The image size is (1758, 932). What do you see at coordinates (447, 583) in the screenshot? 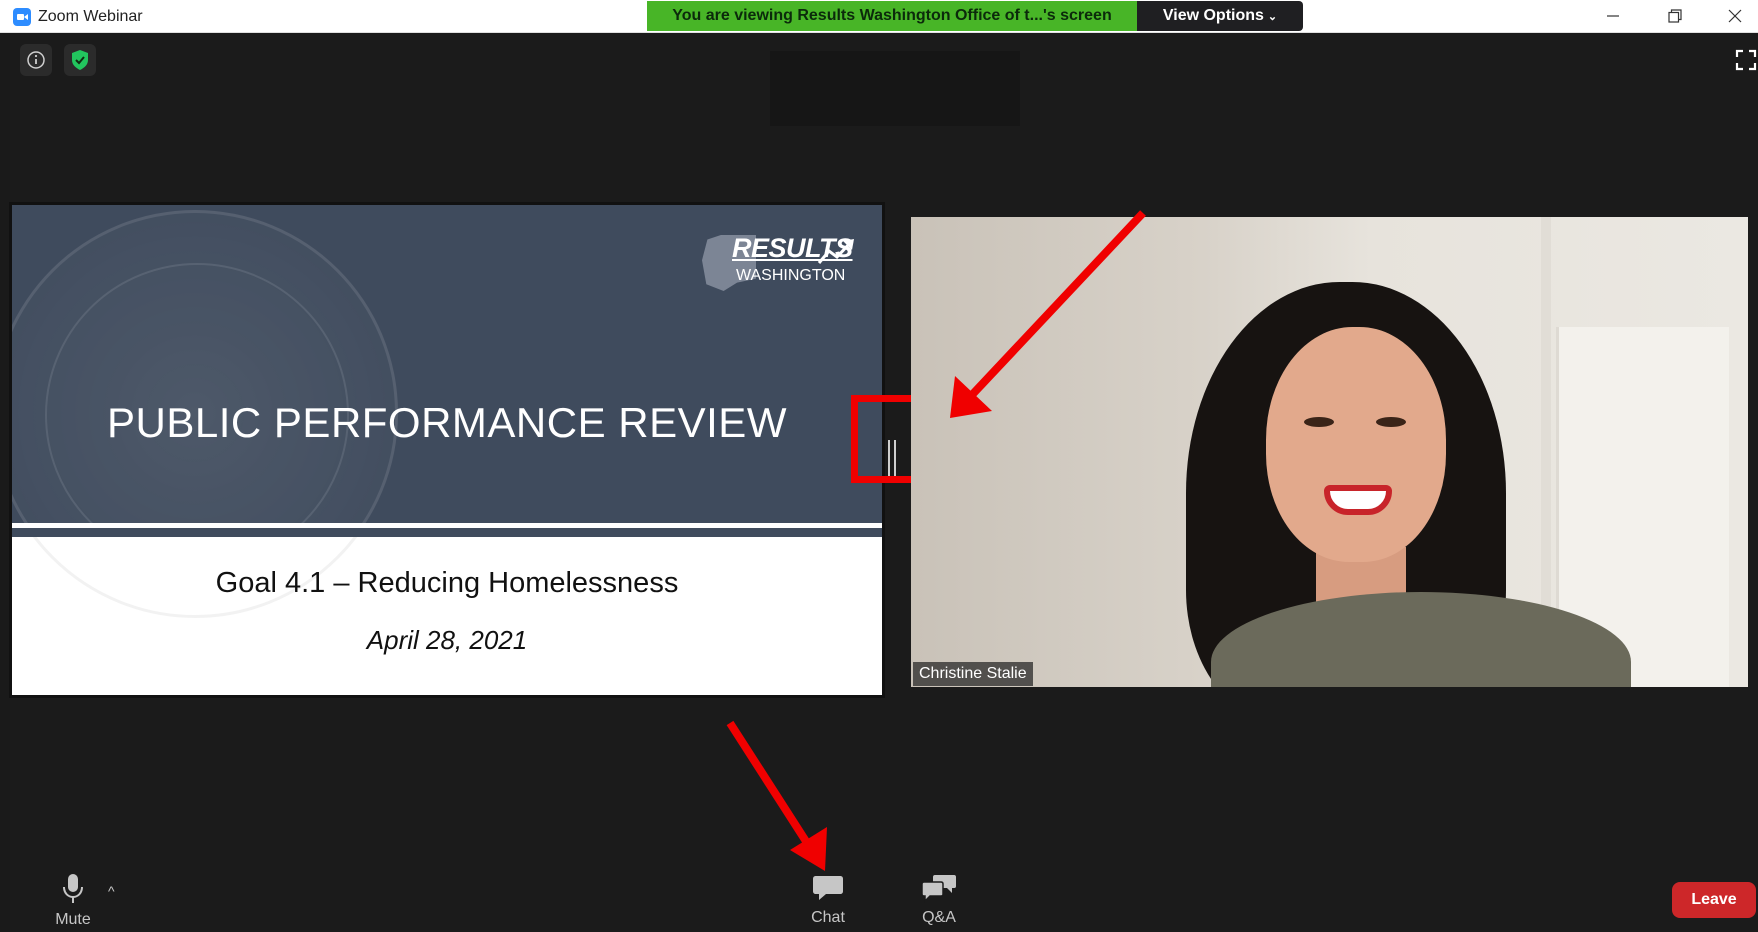
I see `slide-subtitle: Goal 4.1 – Reducing Homelessness` at bounding box center [447, 583].